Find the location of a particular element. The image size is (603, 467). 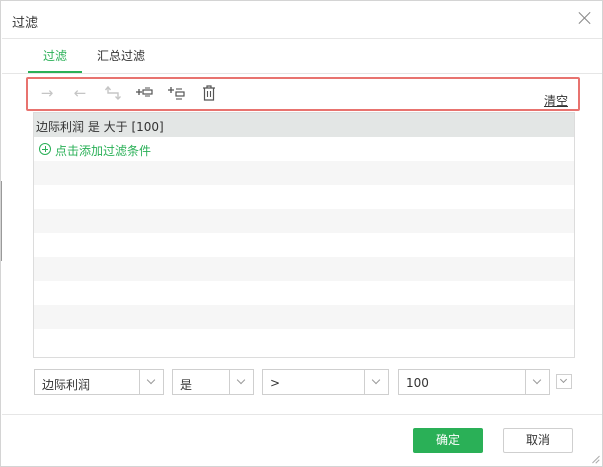

add-condition-row: 点击添加过滤条件 is located at coordinates (304, 149).